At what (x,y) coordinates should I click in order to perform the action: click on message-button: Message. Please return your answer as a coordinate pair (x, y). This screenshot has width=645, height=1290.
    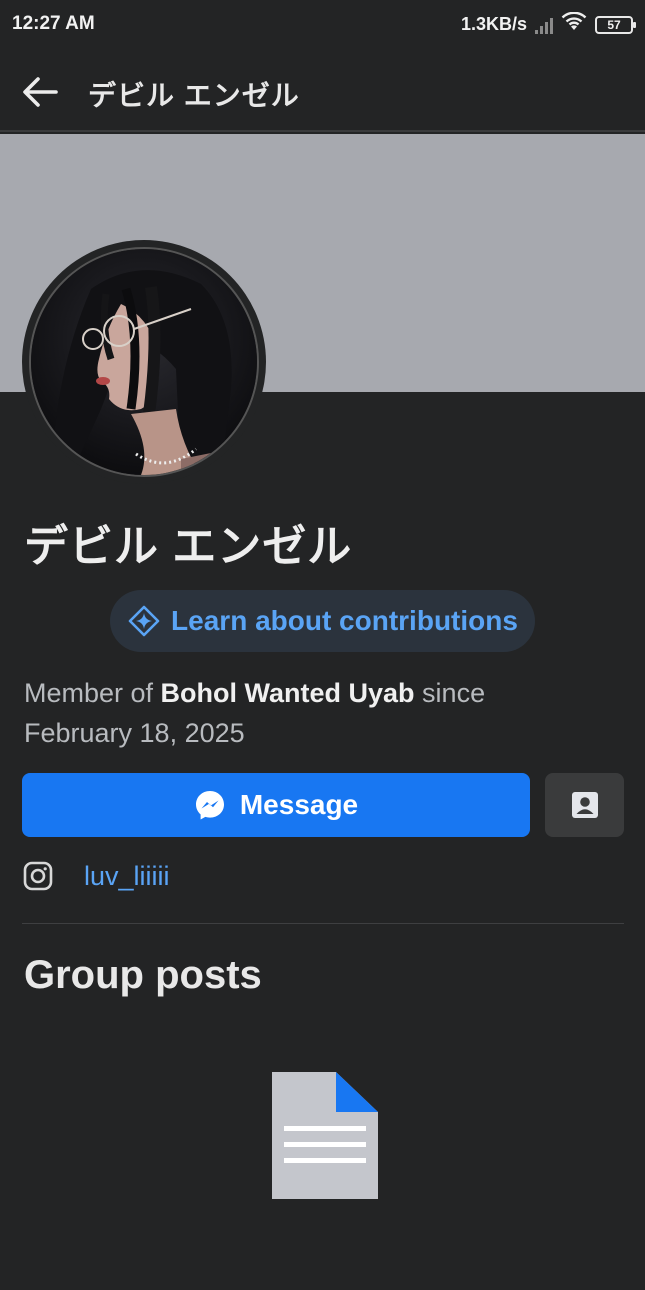
    Looking at the image, I should click on (276, 805).